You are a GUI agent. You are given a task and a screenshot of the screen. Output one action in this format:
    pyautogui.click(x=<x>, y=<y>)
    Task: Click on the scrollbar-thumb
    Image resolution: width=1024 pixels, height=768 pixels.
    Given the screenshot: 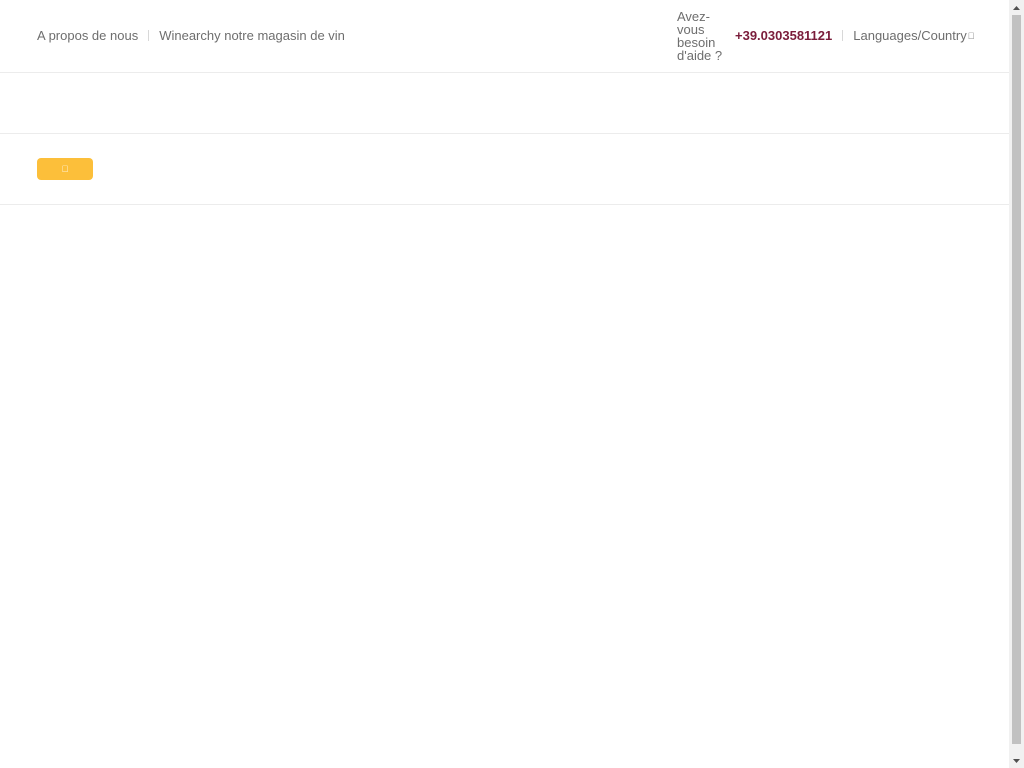 What is the action you would take?
    pyautogui.click(x=1016, y=379)
    